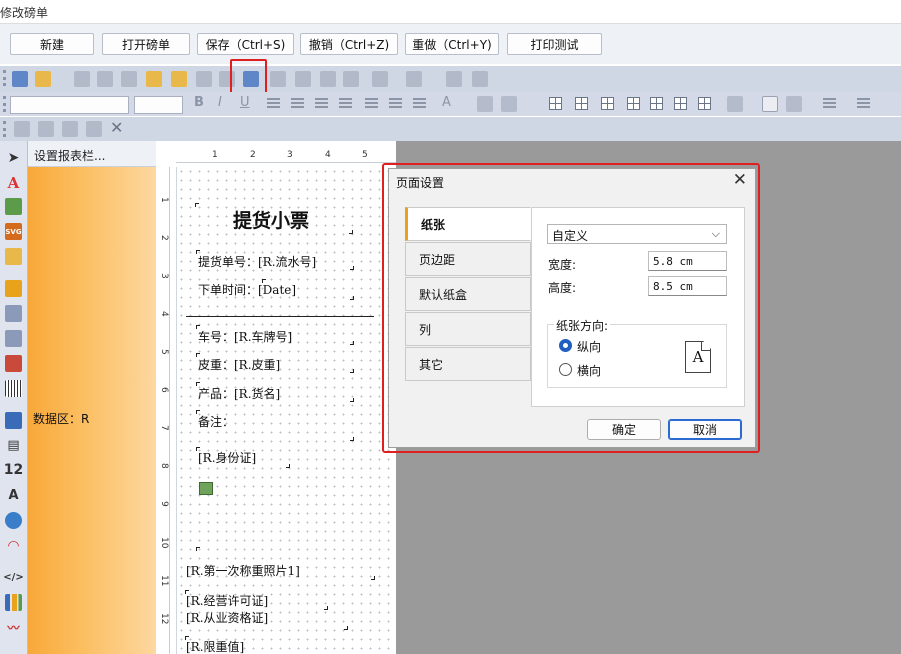 The image size is (901, 654). What do you see at coordinates (13, 288) in the screenshot?
I see `subreport-icon` at bounding box center [13, 288].